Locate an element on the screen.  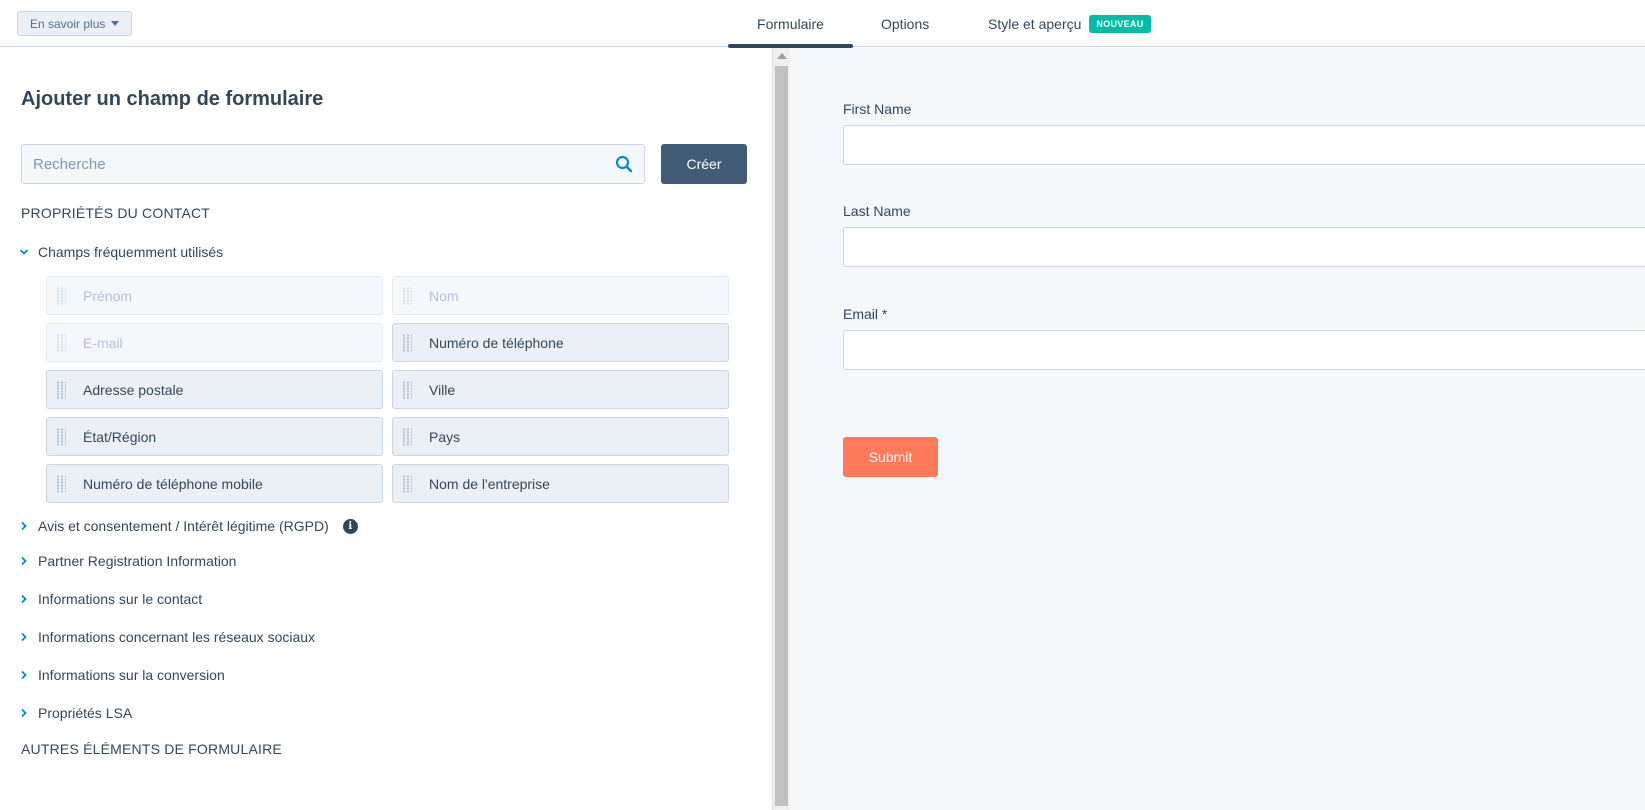
field-pays: Pays is located at coordinates (560, 436).